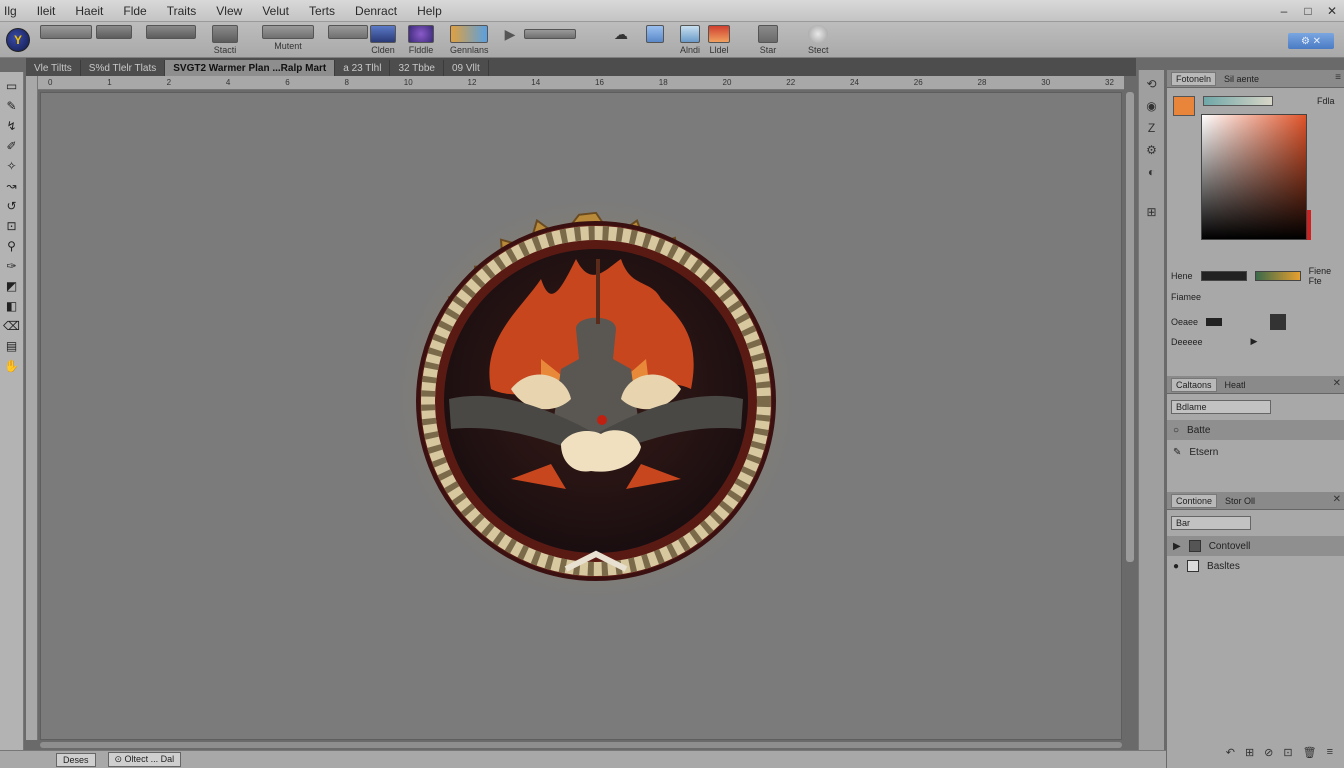  What do you see at coordinates (1284, 11) in the screenshot?
I see `minimize-button: –` at bounding box center [1284, 11].